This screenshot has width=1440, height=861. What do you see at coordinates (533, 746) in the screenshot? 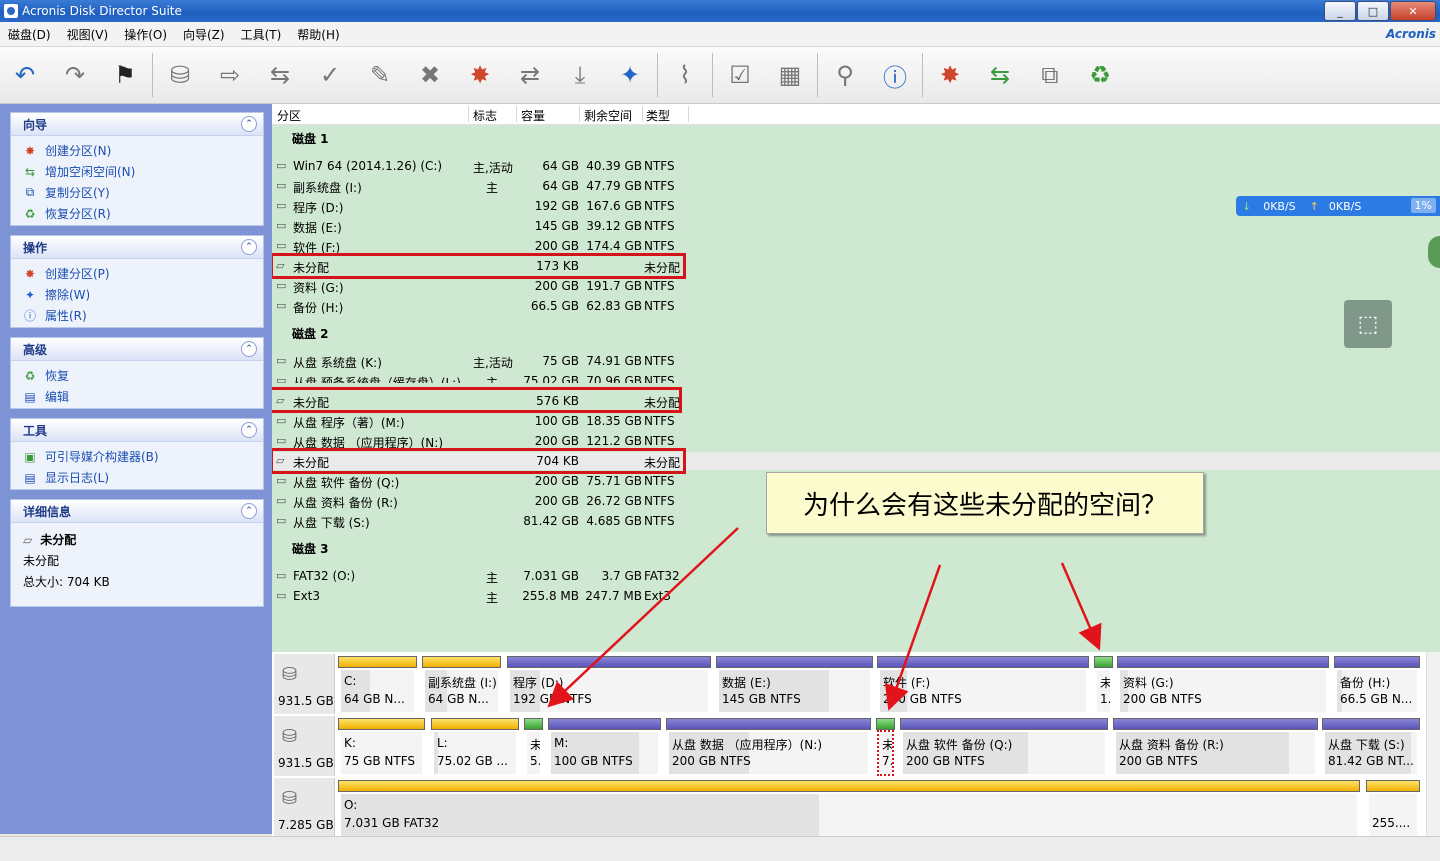
I see `map-unallocated: 未5..` at bounding box center [533, 746].